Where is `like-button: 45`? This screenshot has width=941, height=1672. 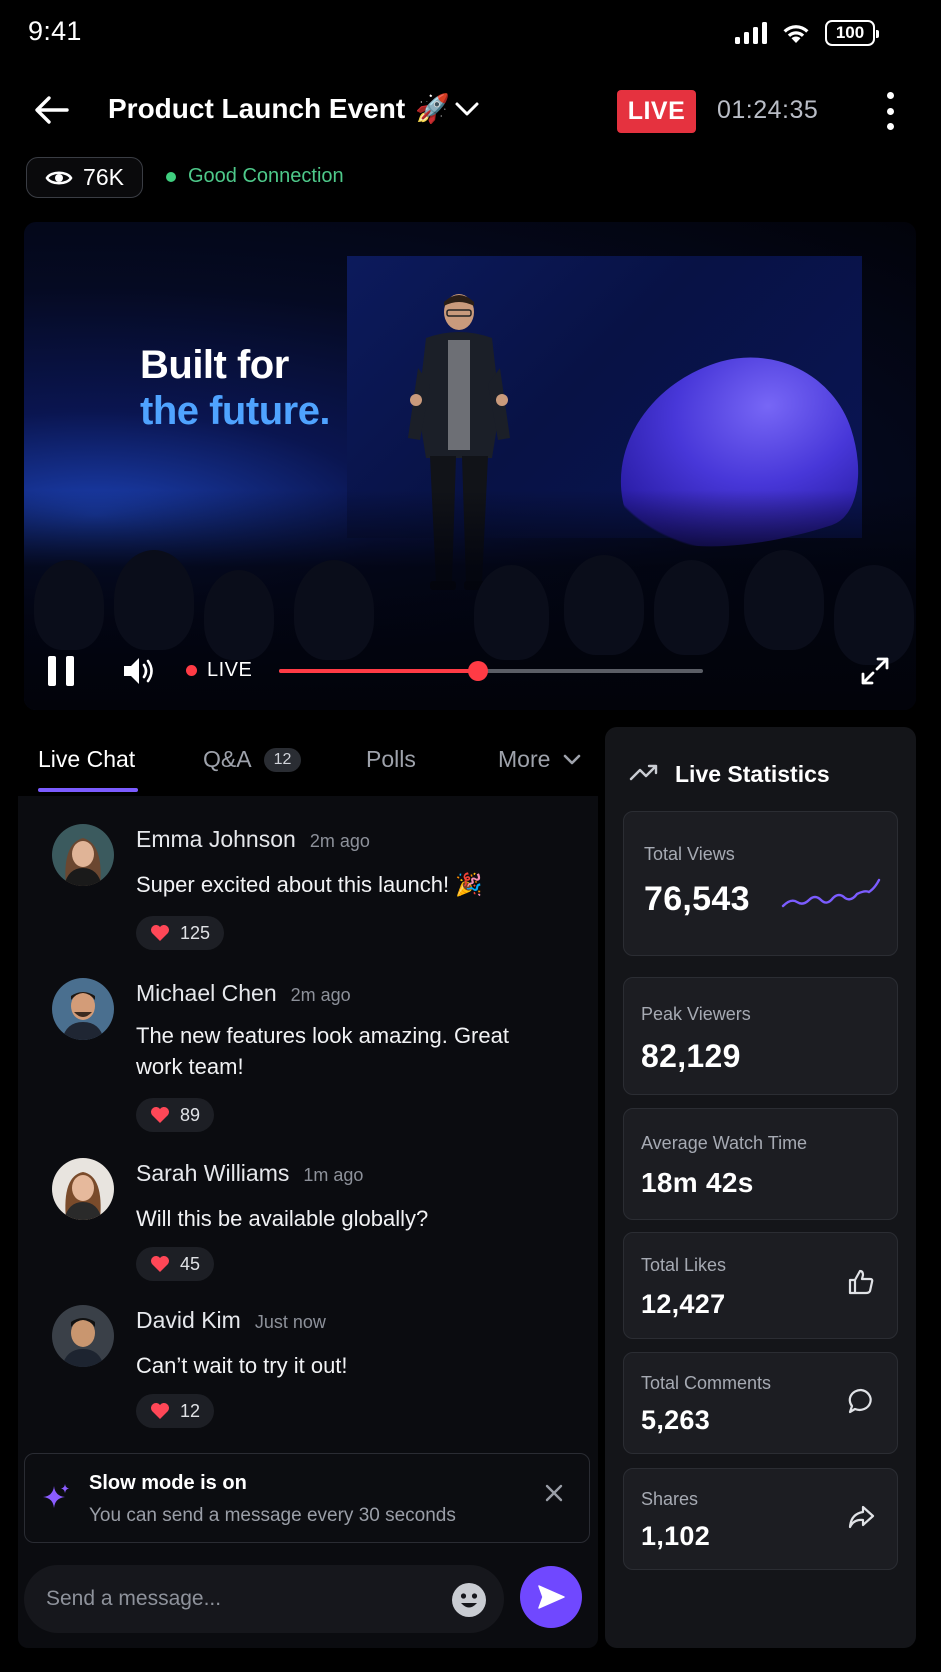 like-button: 45 is located at coordinates (175, 1264).